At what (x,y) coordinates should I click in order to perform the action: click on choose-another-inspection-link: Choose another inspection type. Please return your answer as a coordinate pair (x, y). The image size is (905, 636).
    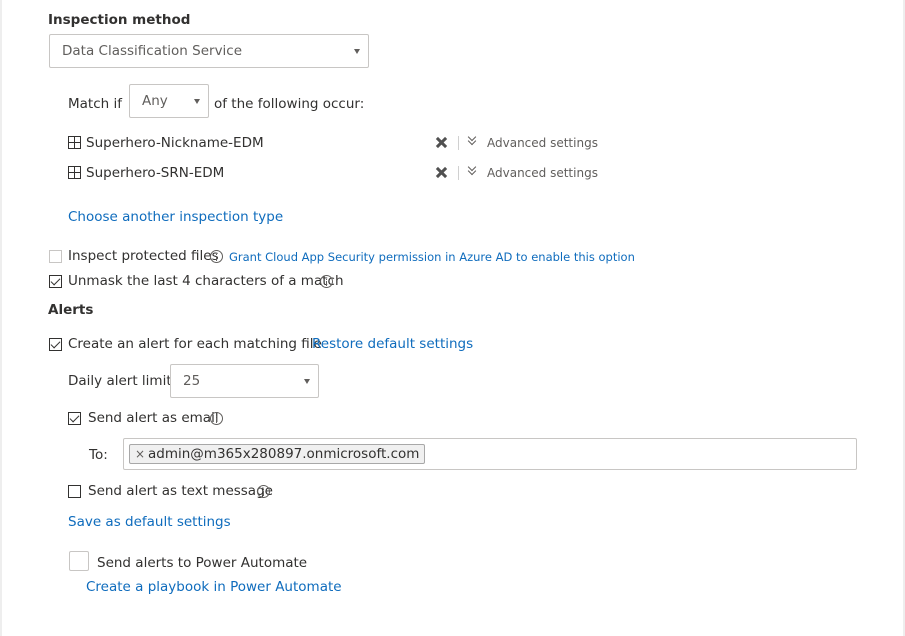
    Looking at the image, I should click on (175, 217).